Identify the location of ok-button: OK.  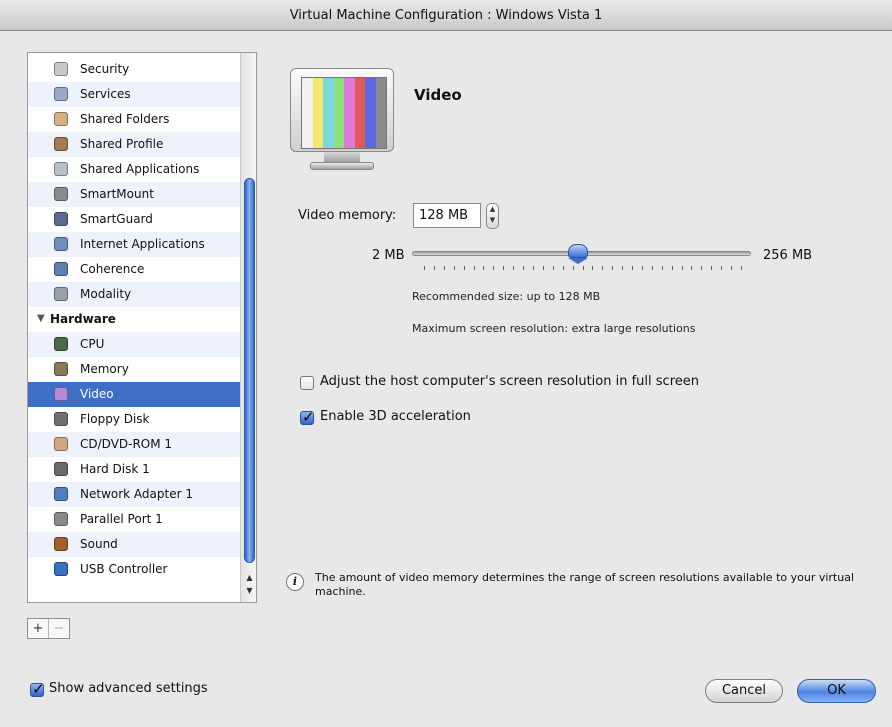
(836, 691).